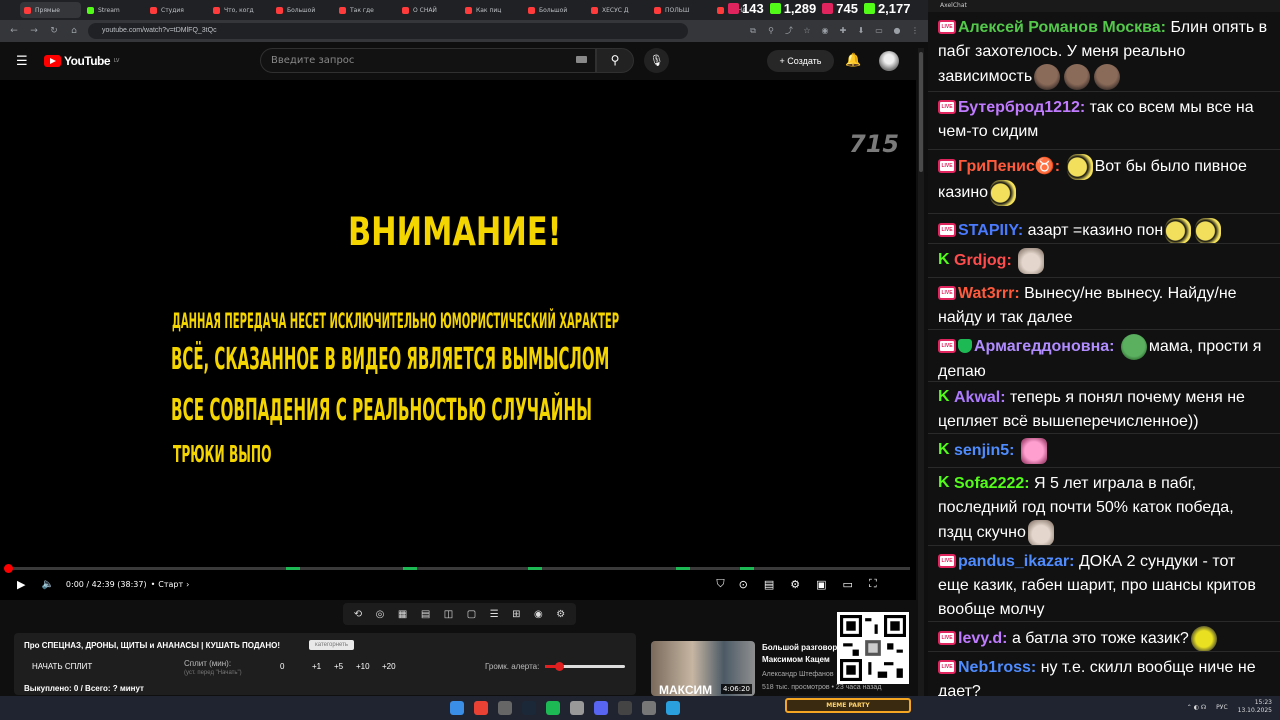 Image resolution: width=1280 pixels, height=720 pixels. I want to click on browser-tab: О СНАЙ, so click(428, 10).